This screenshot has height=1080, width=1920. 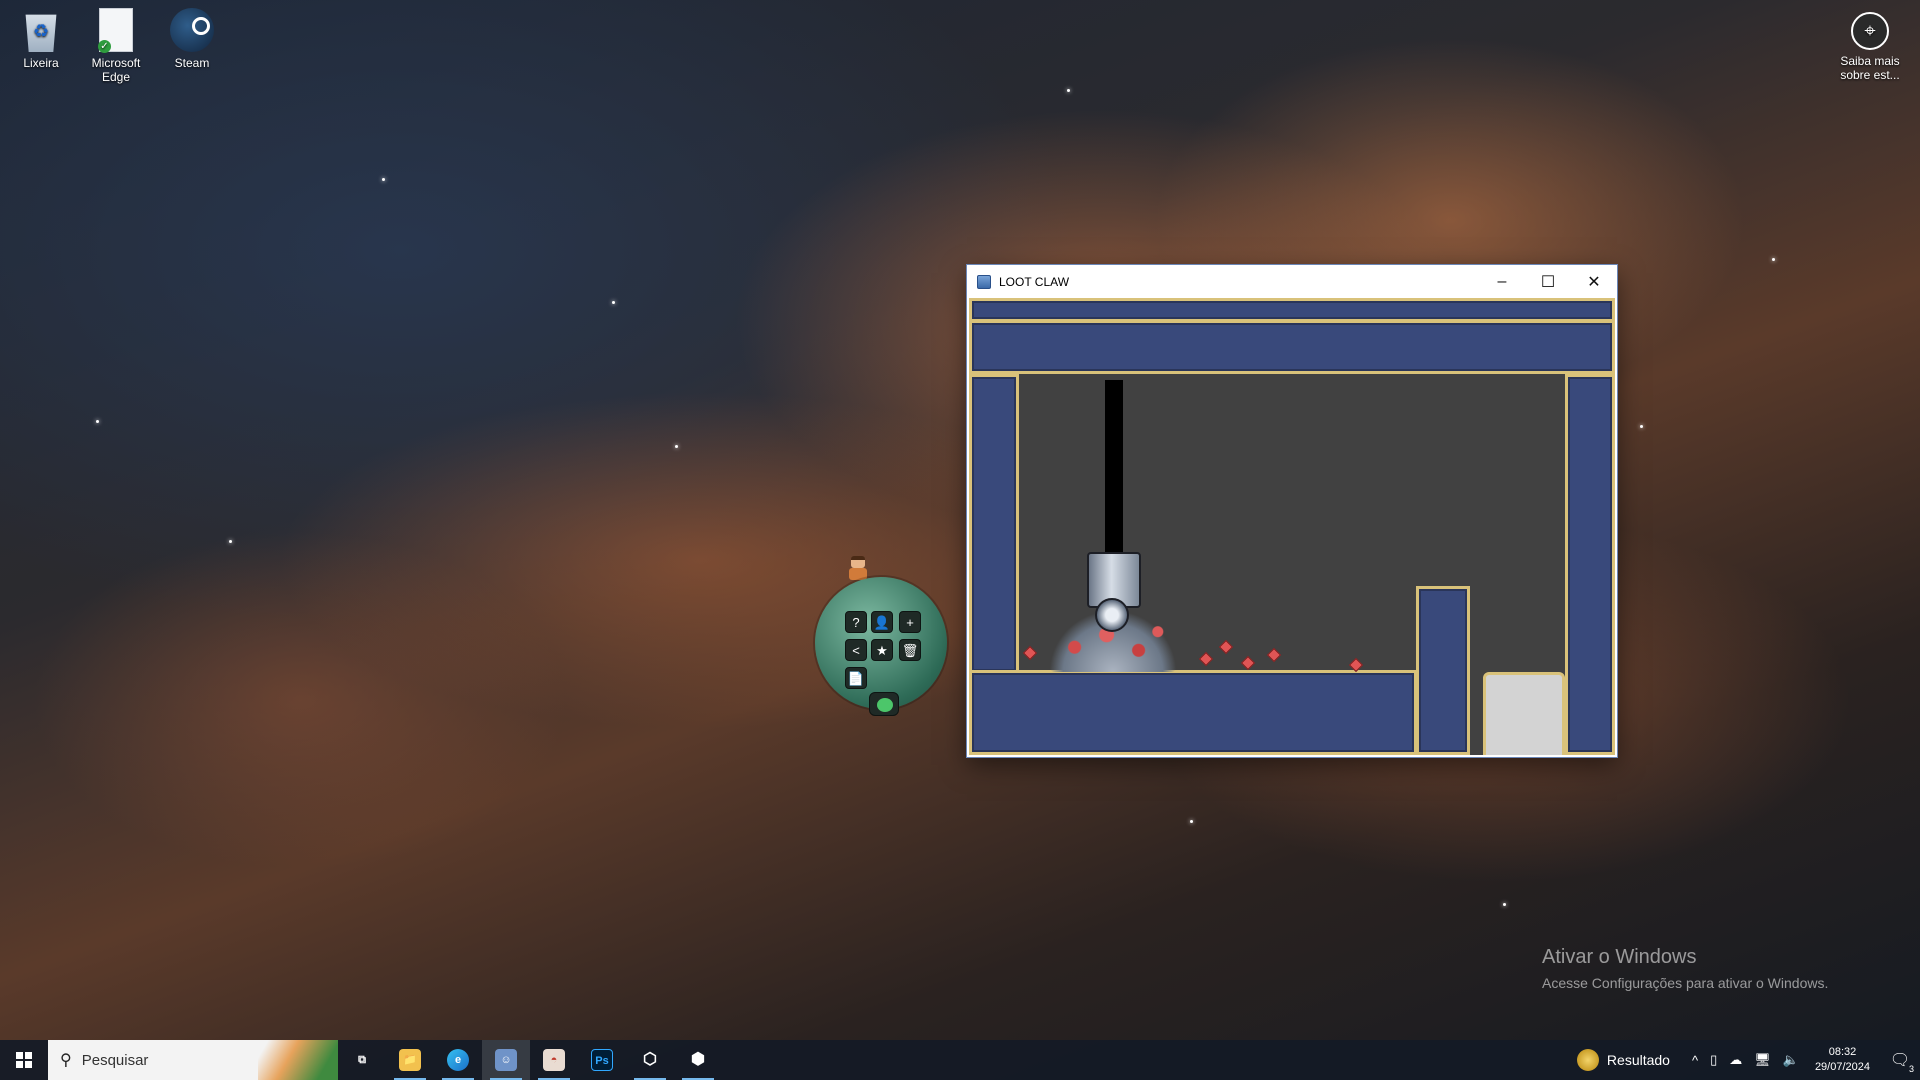 I want to click on taskbar-loot-claw: ☺, so click(x=506, y=1060).